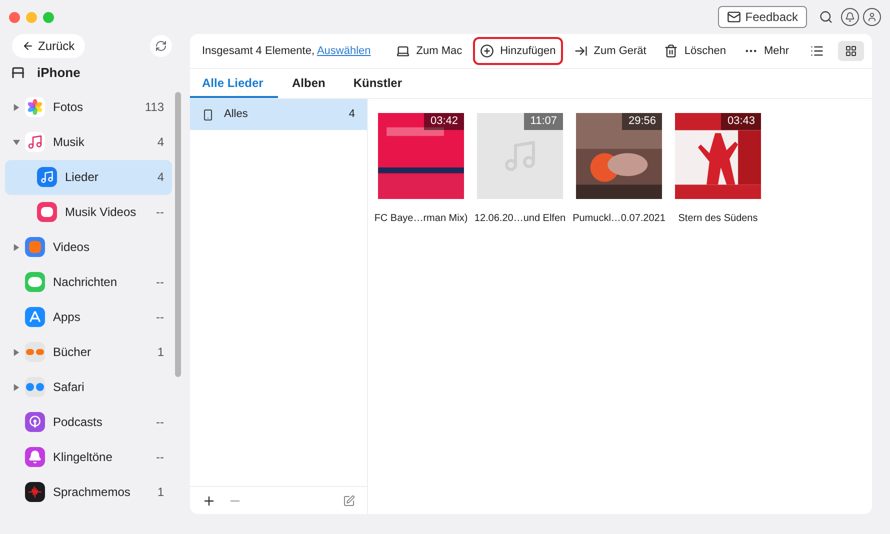  I want to click on podcast-icon, so click(35, 422).